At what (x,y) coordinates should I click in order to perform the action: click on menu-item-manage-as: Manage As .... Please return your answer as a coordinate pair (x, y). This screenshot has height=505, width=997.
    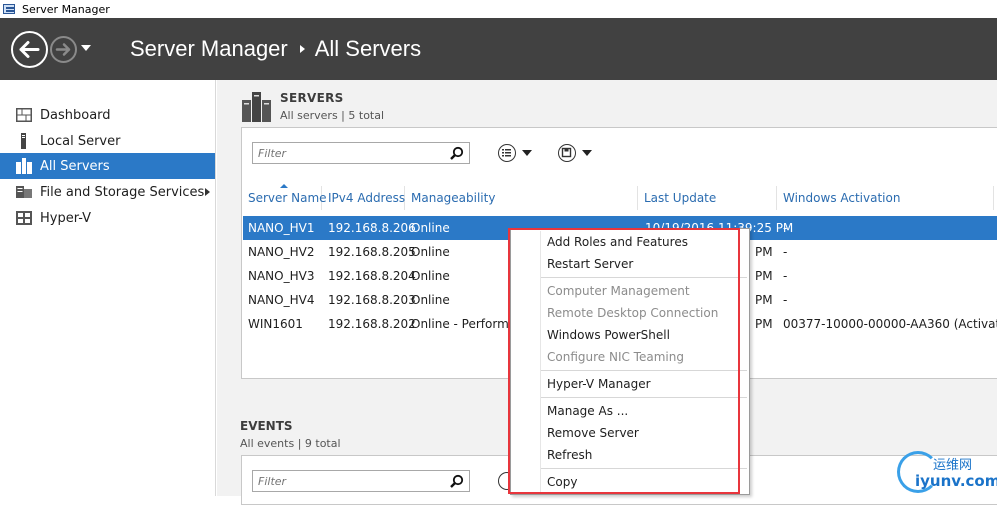
    Looking at the image, I should click on (630, 411).